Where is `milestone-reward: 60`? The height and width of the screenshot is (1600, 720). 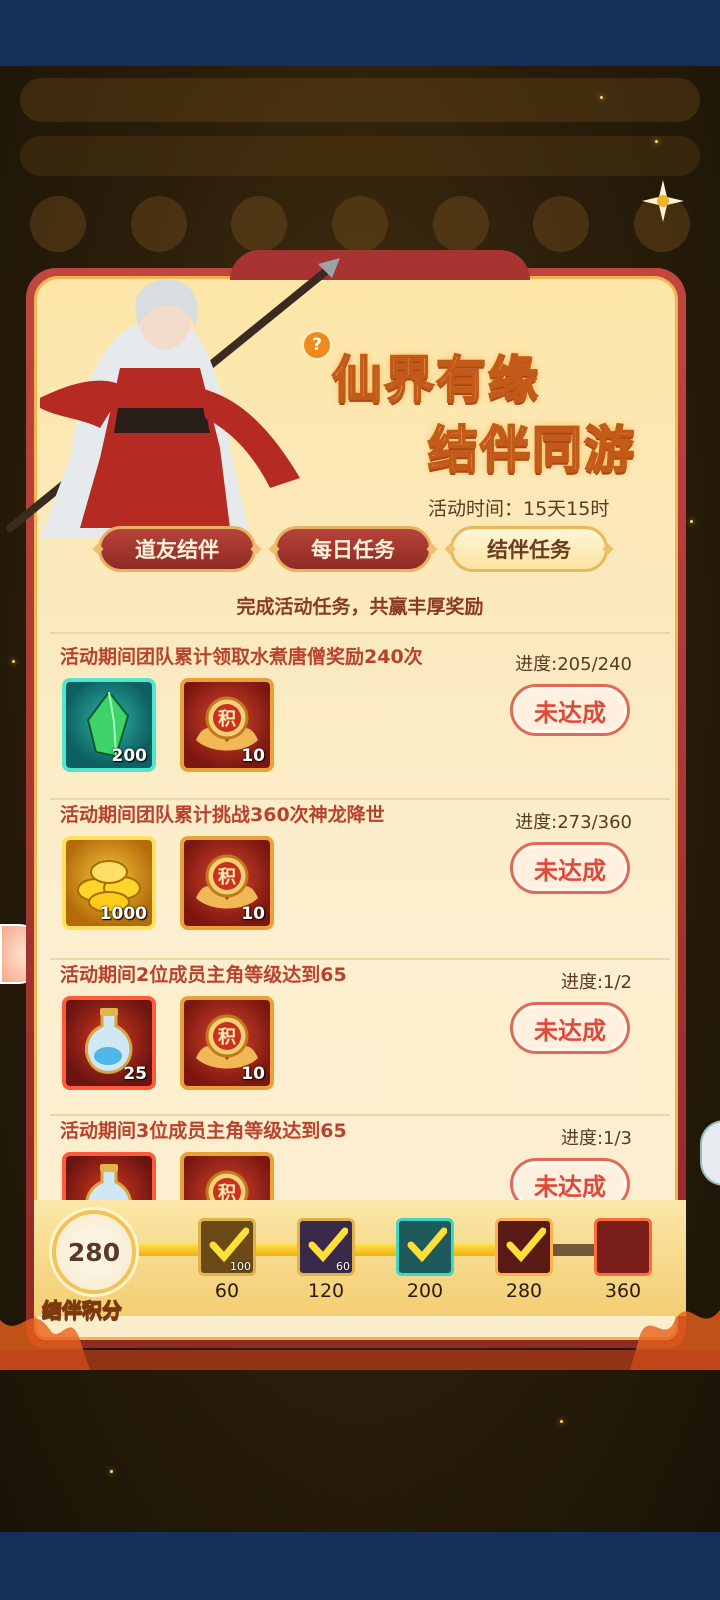 milestone-reward: 60 is located at coordinates (326, 1247).